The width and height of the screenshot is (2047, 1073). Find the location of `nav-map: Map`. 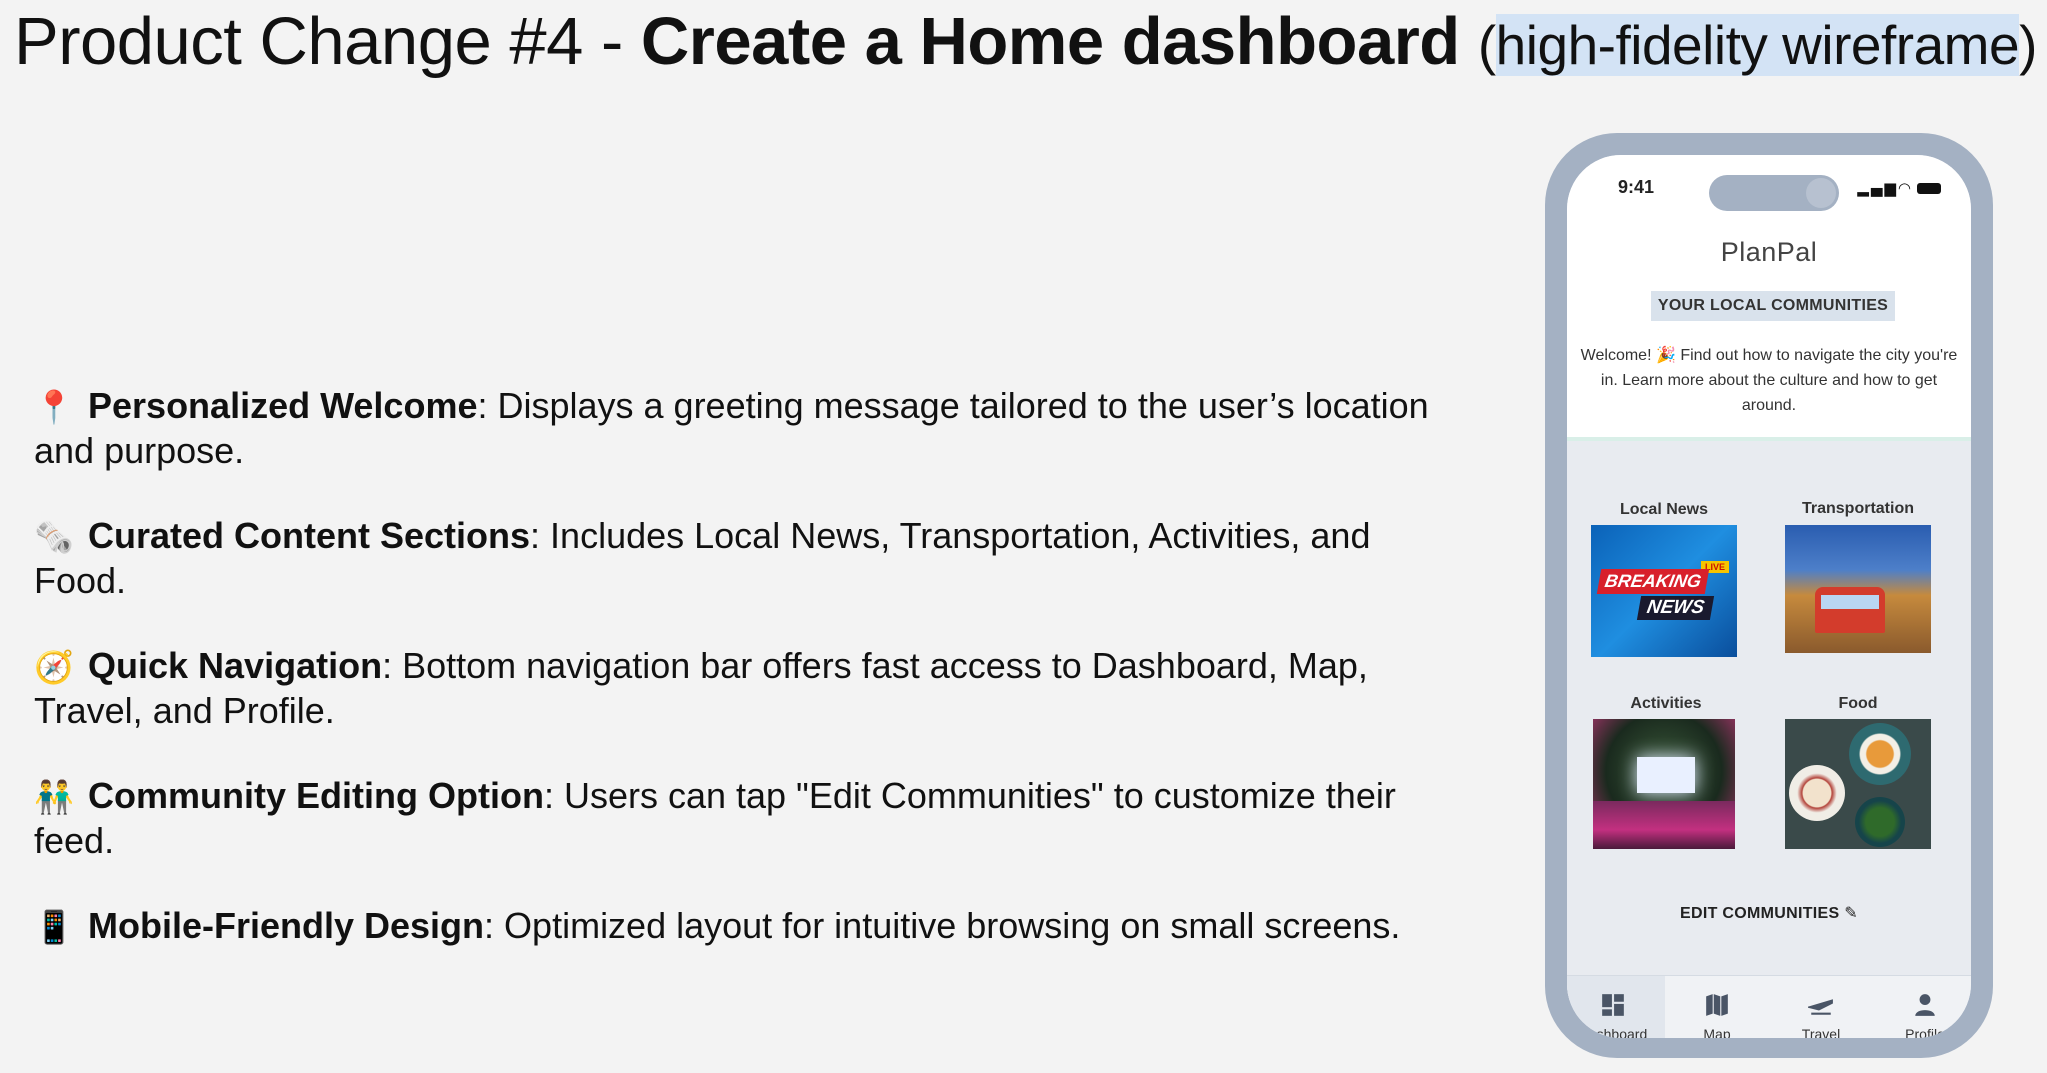

nav-map: Map is located at coordinates (1717, 1007).